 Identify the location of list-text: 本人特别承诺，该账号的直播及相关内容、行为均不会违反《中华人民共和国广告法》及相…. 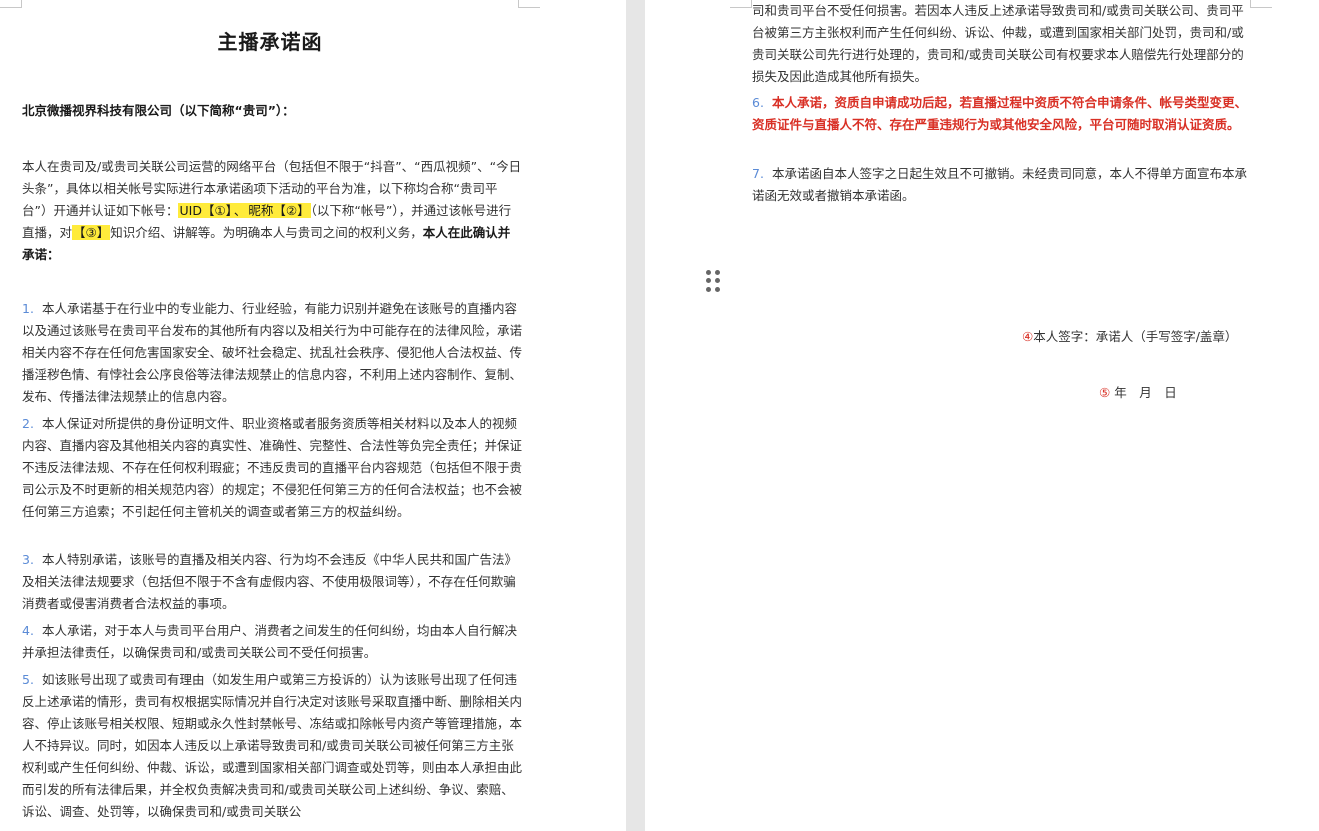
(269, 581).